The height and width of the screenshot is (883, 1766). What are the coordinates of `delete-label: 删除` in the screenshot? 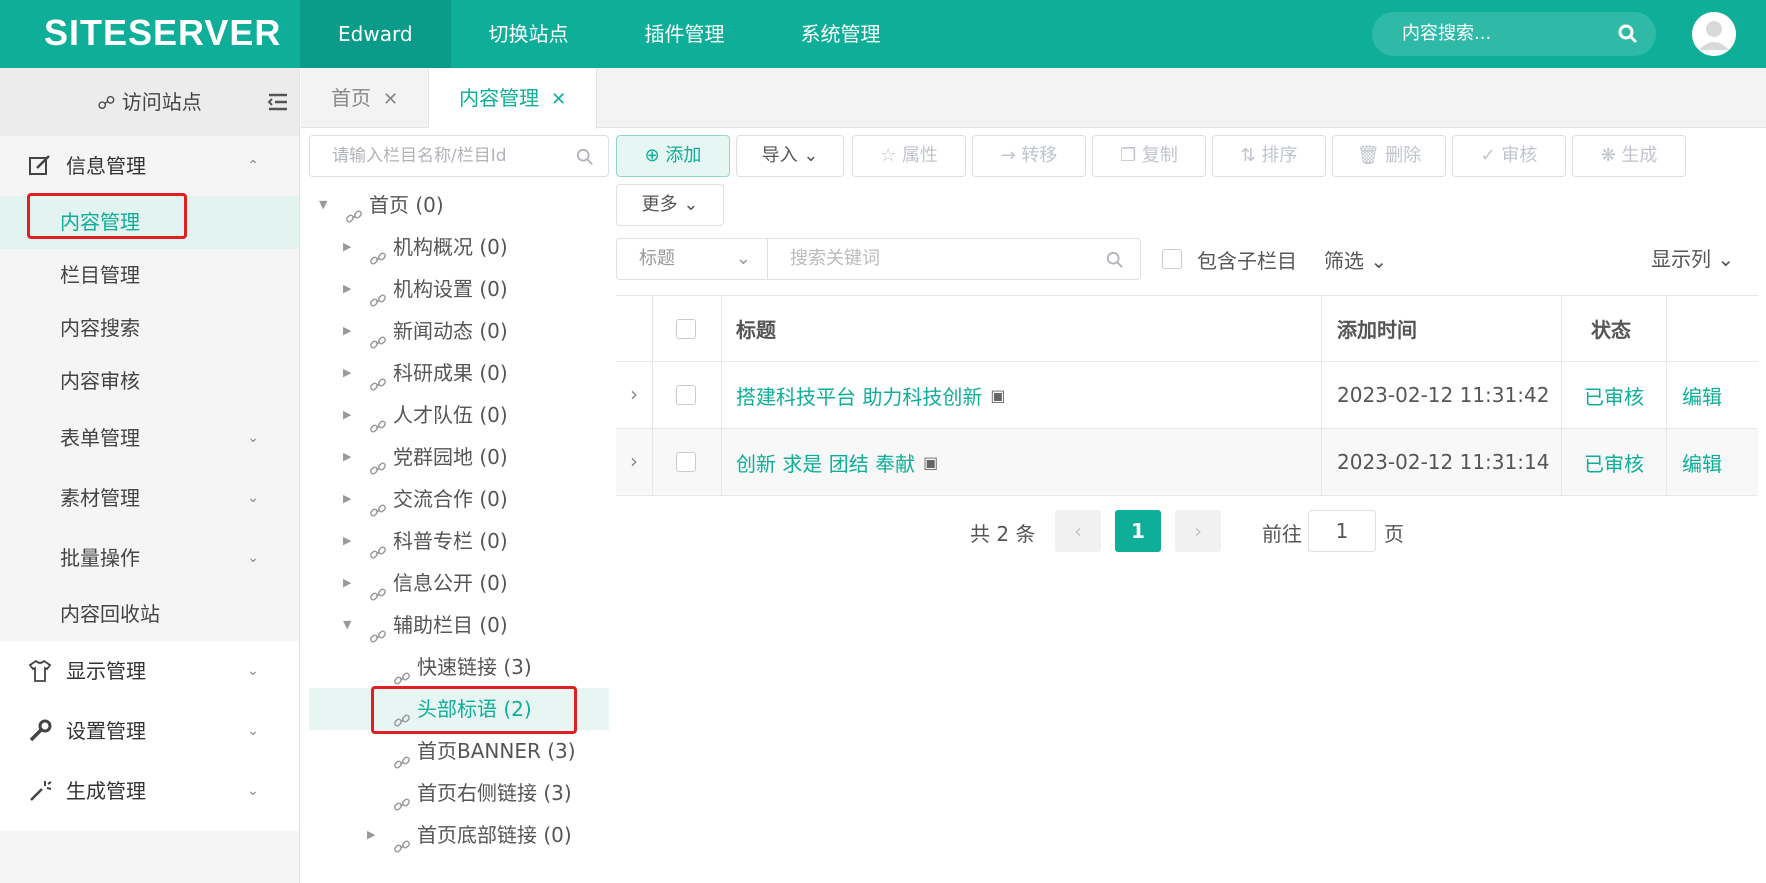 It's located at (1403, 155).